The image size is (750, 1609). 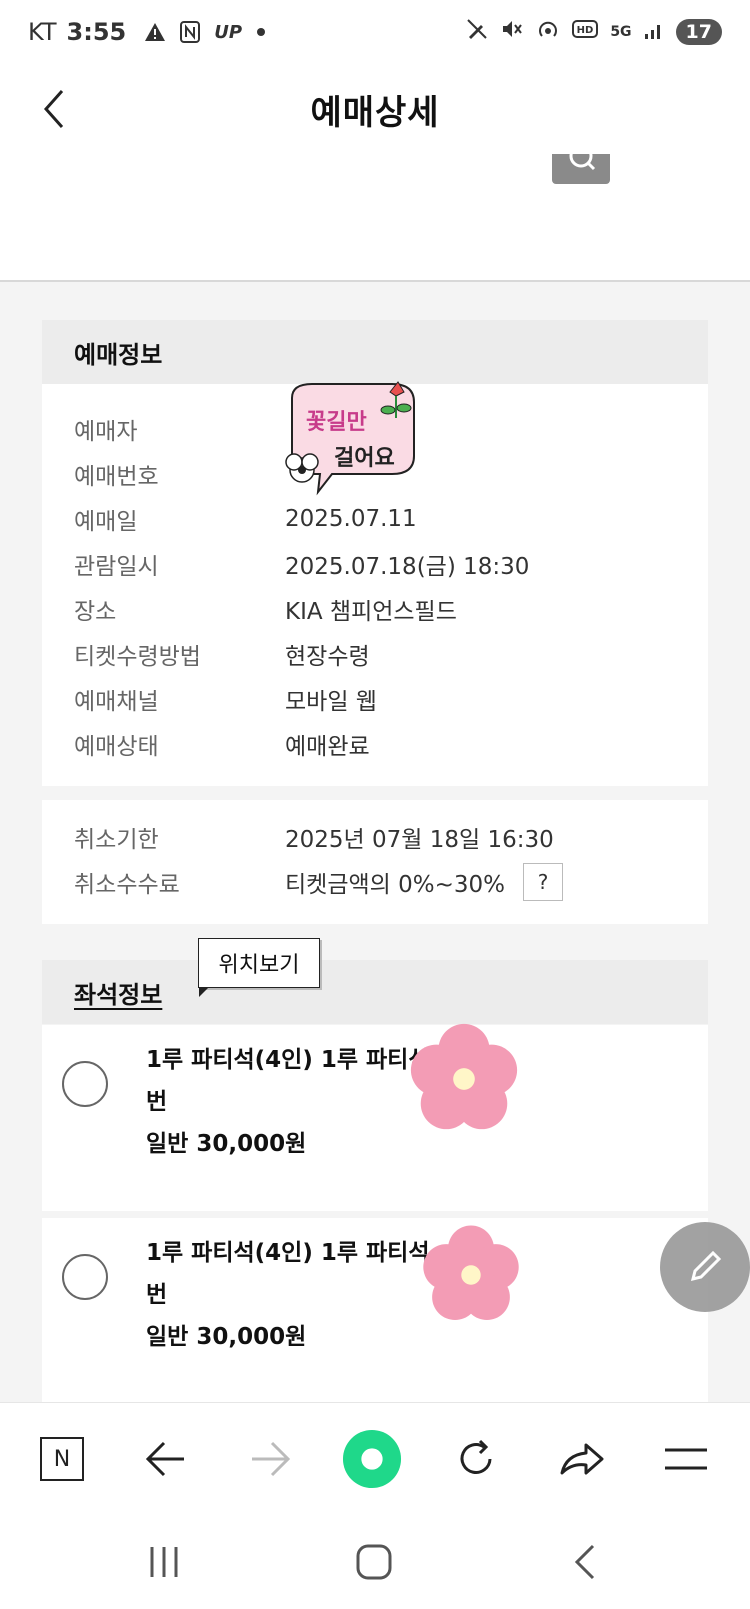 I want to click on share-arrow-icon, so click(x=582, y=1459).